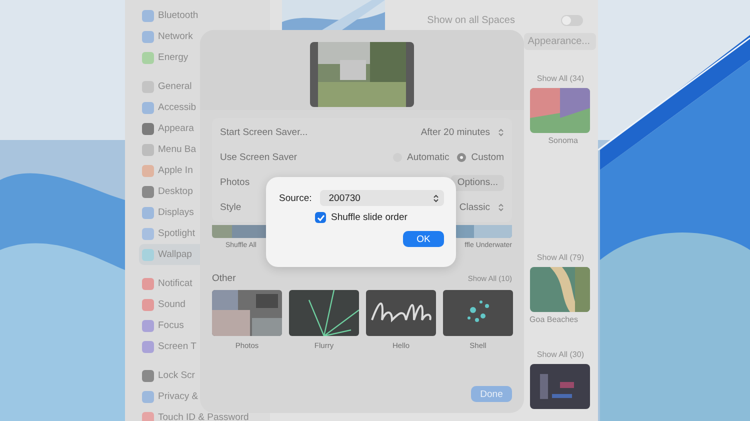 The height and width of the screenshot is (421, 750). I want to click on setting-label: Style, so click(231, 207).